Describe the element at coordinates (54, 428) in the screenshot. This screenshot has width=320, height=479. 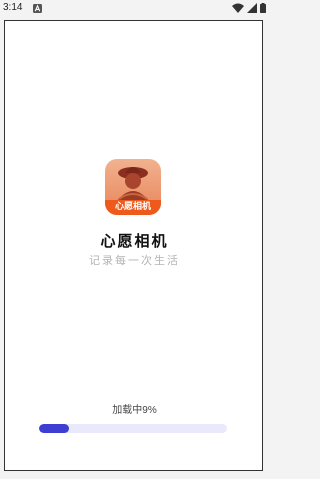
I see `progress-fill` at that location.